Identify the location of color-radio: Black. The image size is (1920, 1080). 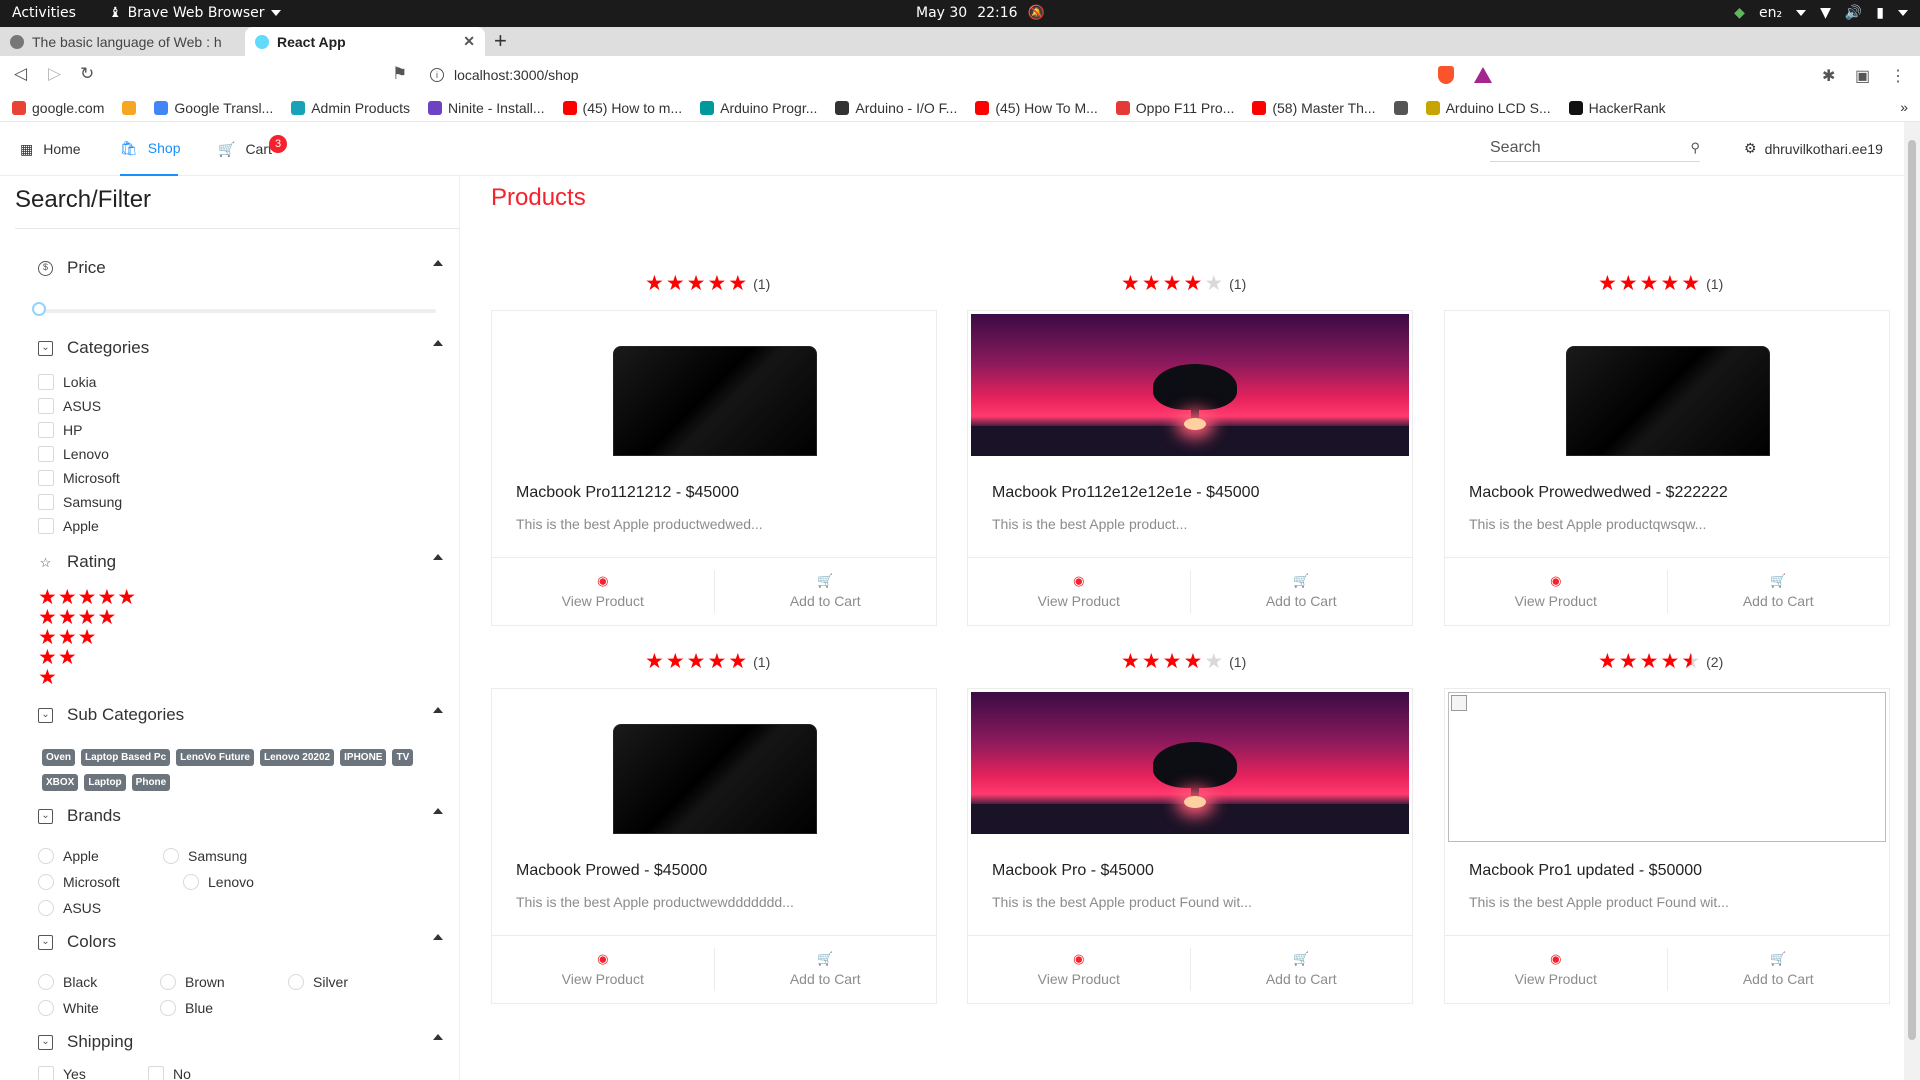
(67, 982).